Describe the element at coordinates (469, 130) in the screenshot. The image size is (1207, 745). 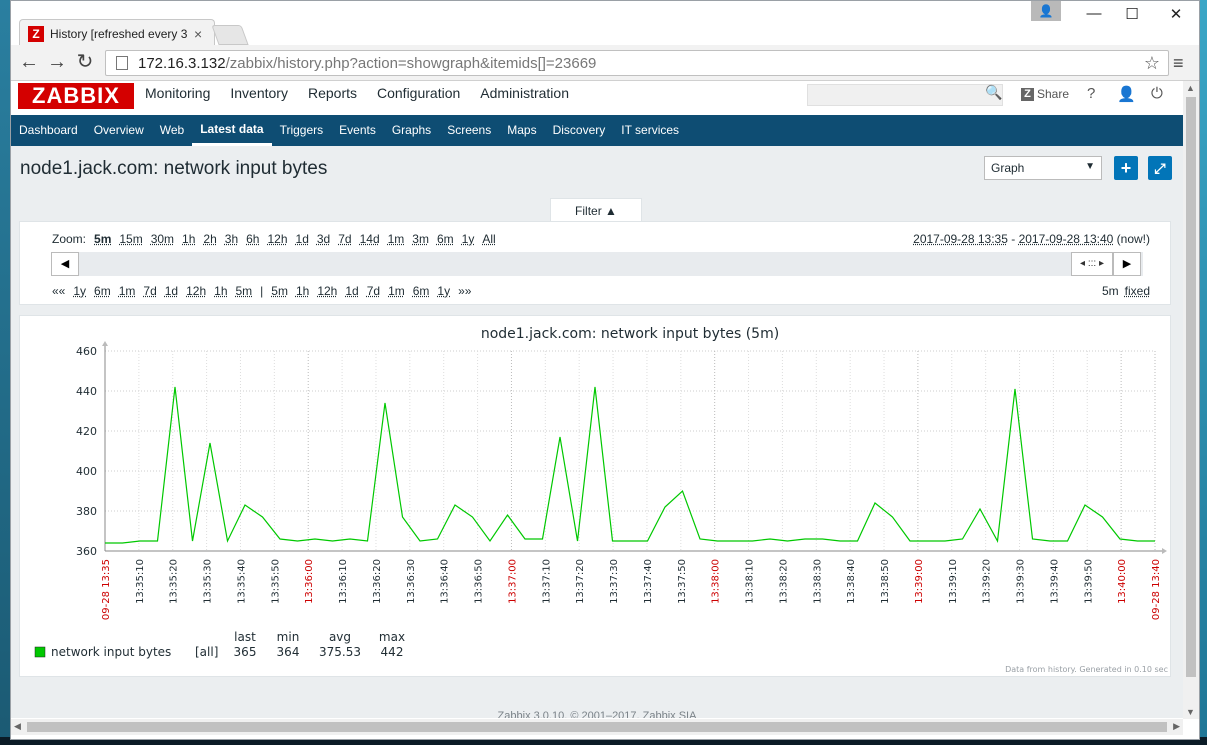
I see `subnav-screens: Screens` at that location.